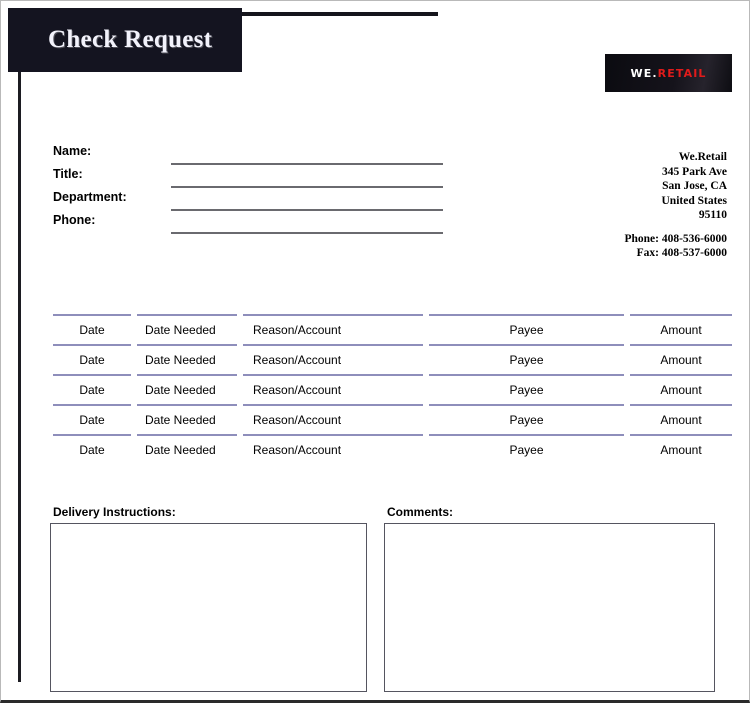 This screenshot has height=703, width=750. What do you see at coordinates (307, 210) in the screenshot?
I see `department-input-line` at bounding box center [307, 210].